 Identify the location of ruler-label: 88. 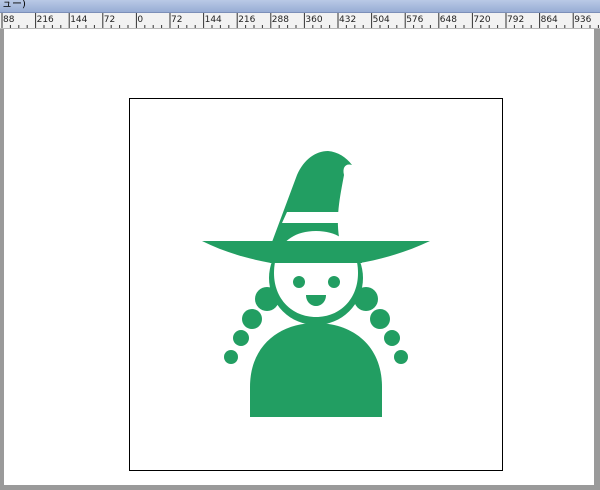
(9, 20).